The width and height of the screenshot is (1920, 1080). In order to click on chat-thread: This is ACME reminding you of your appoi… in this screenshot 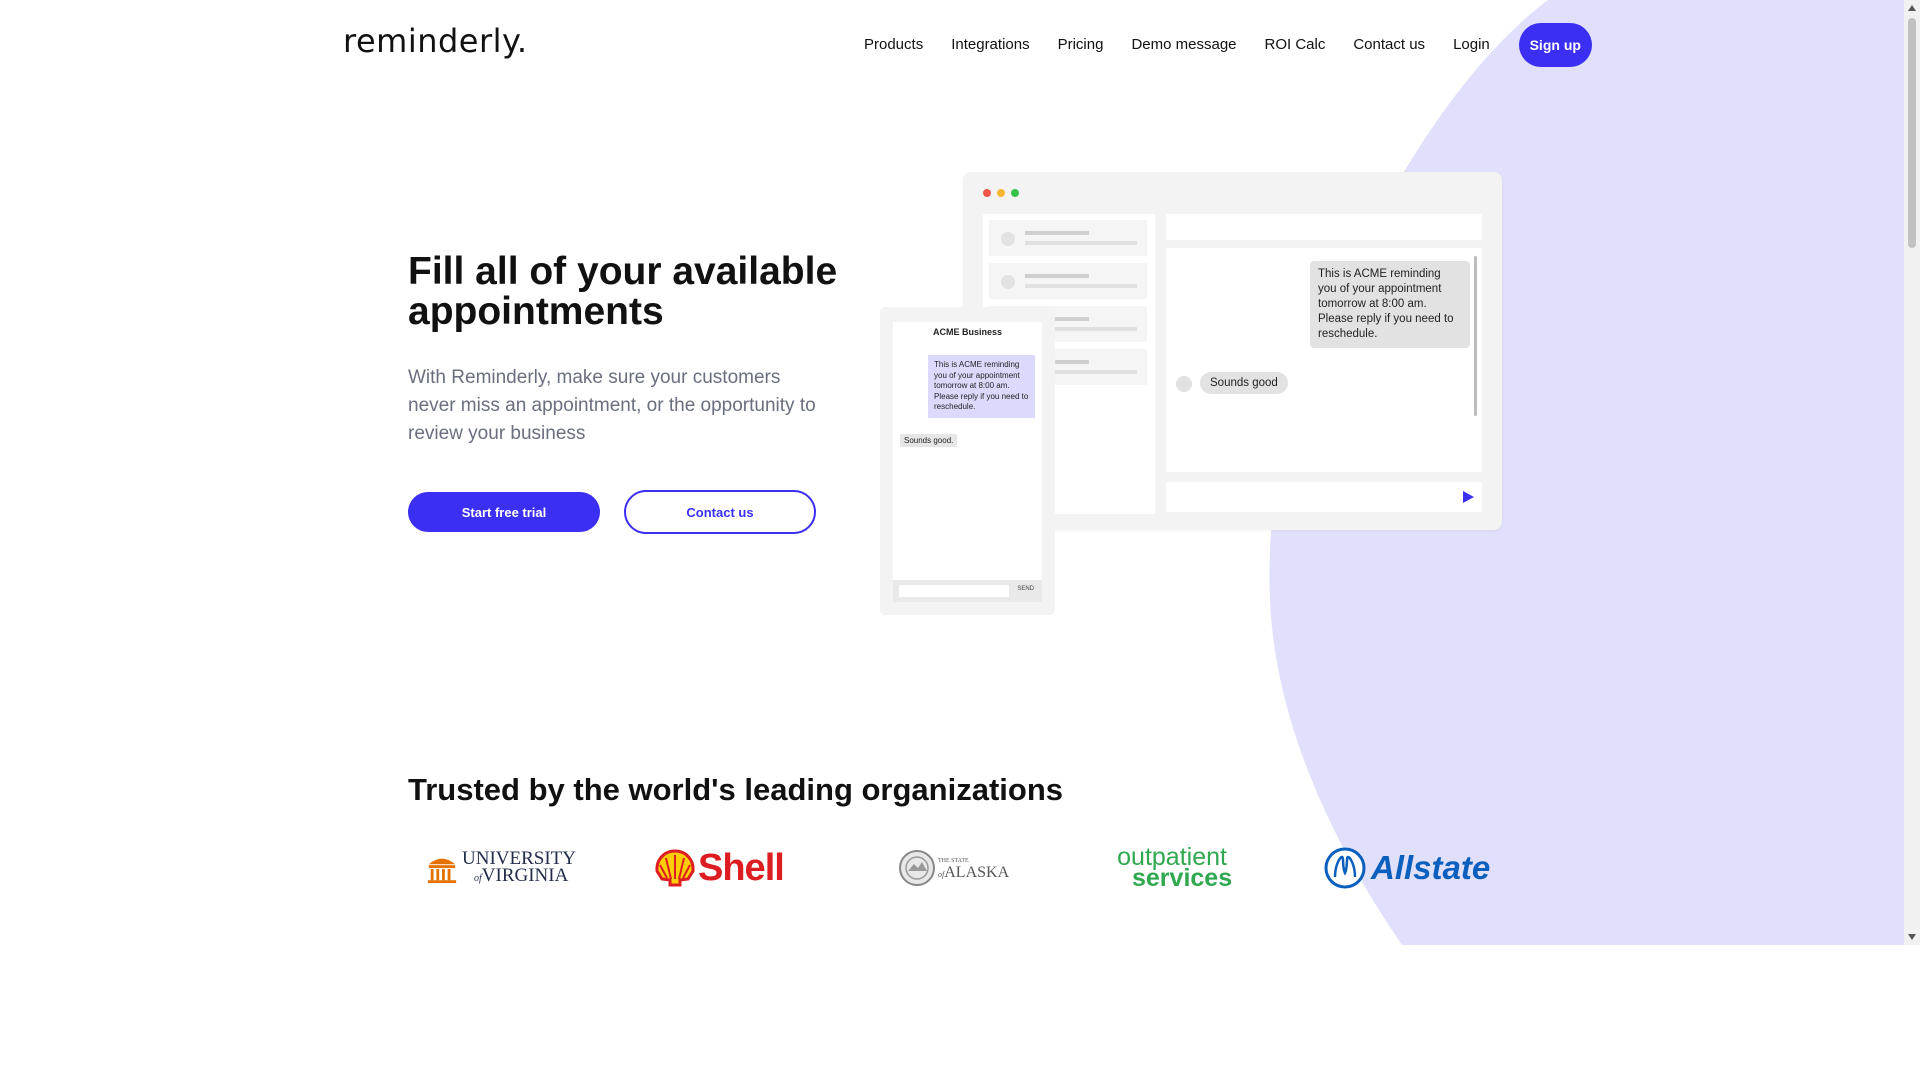, I will do `click(1324, 360)`.